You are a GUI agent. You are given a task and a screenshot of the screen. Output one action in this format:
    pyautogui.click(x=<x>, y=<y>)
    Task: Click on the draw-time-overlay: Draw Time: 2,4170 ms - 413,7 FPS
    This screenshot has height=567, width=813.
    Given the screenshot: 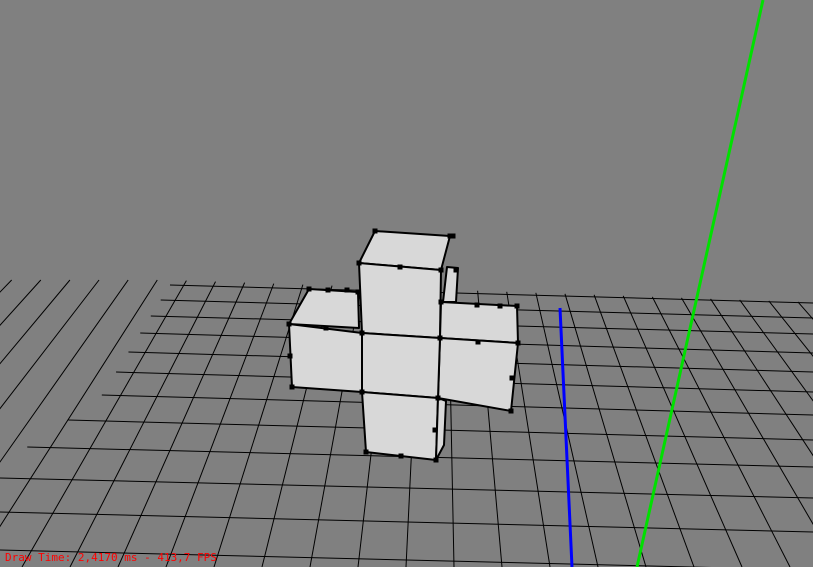 What is the action you would take?
    pyautogui.click(x=111, y=557)
    